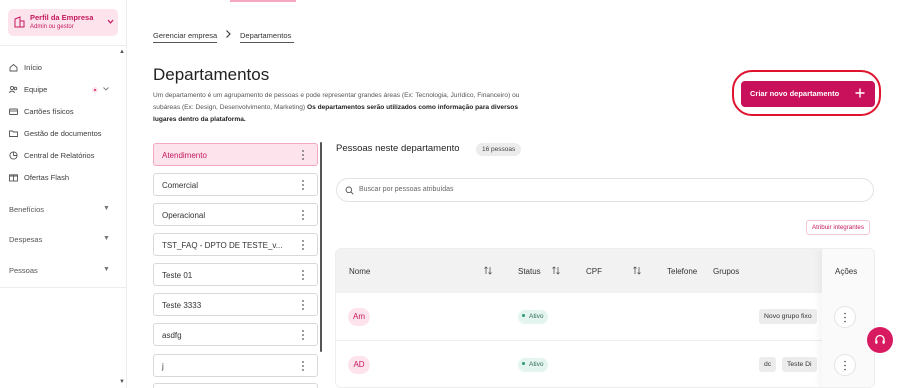 The image size is (900, 388). Describe the element at coordinates (52, 27) in the screenshot. I see `profile-subtitle: Admin ou gestor` at that location.